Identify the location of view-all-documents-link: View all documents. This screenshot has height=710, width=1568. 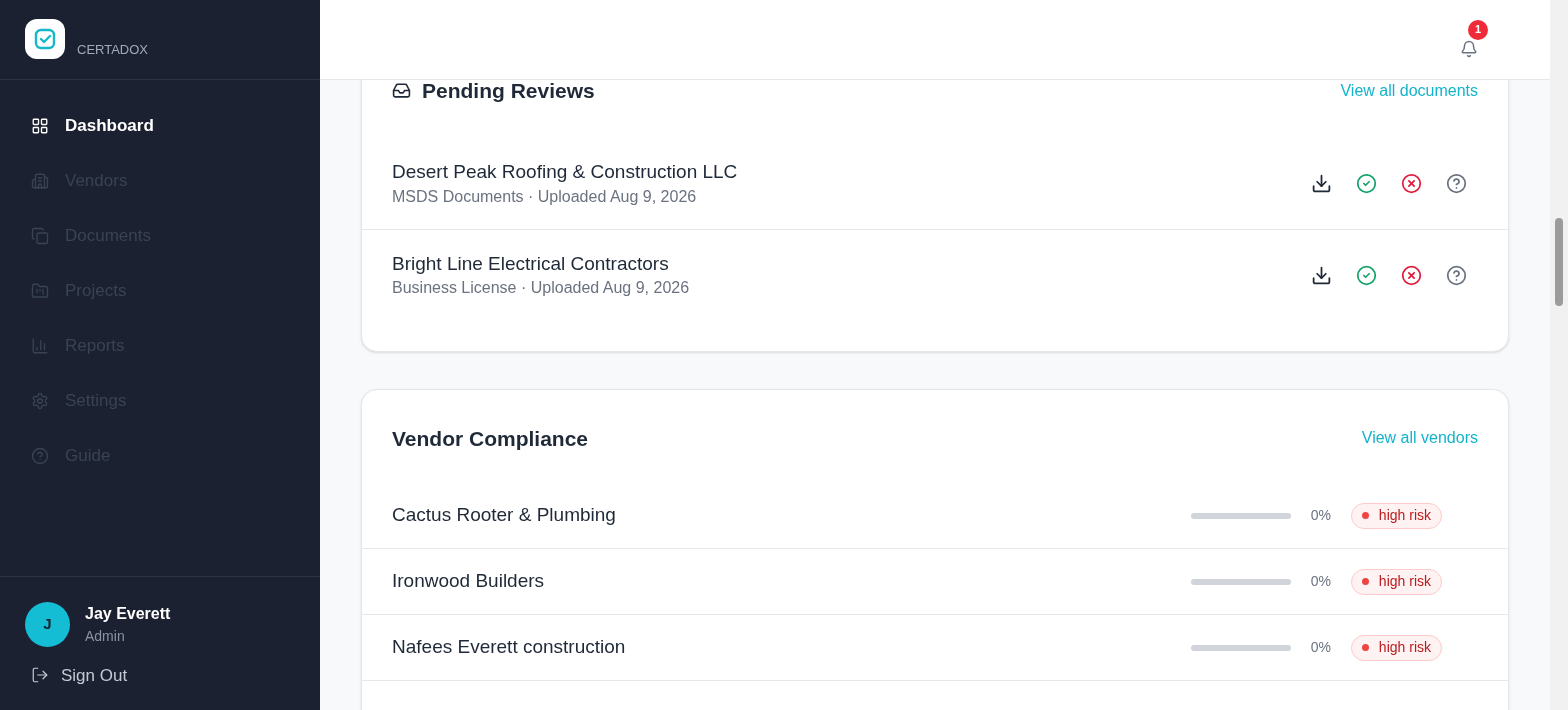
(1409, 90).